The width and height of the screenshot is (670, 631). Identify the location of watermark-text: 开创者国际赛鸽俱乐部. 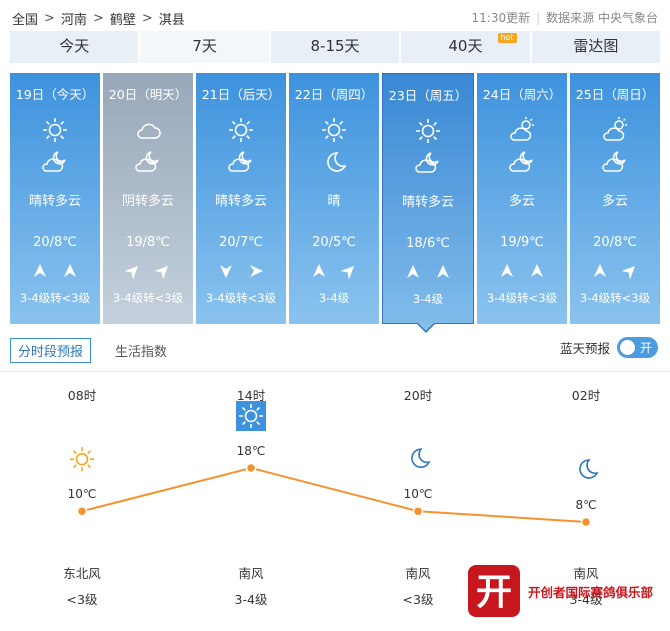
(591, 592).